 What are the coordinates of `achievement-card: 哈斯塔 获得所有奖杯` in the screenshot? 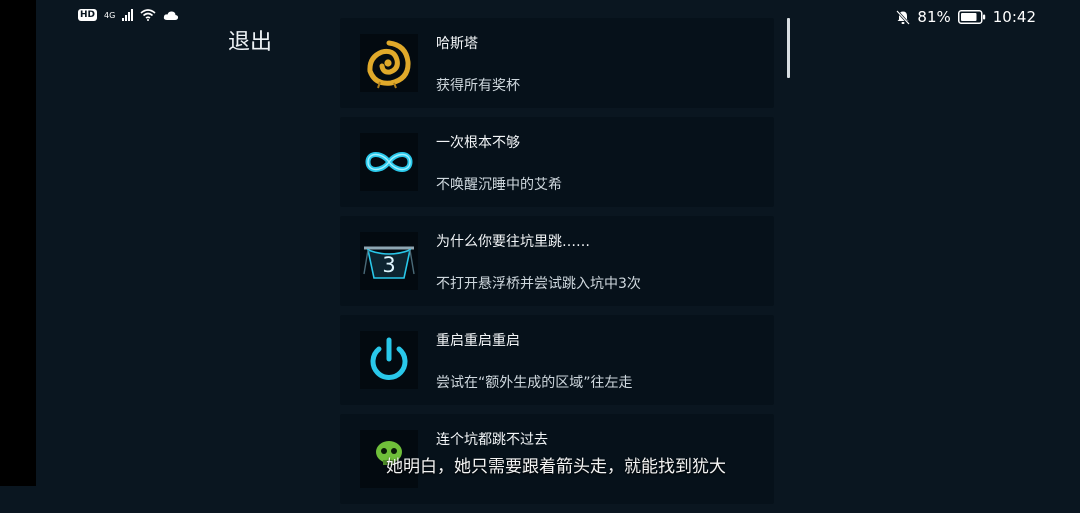 It's located at (557, 63).